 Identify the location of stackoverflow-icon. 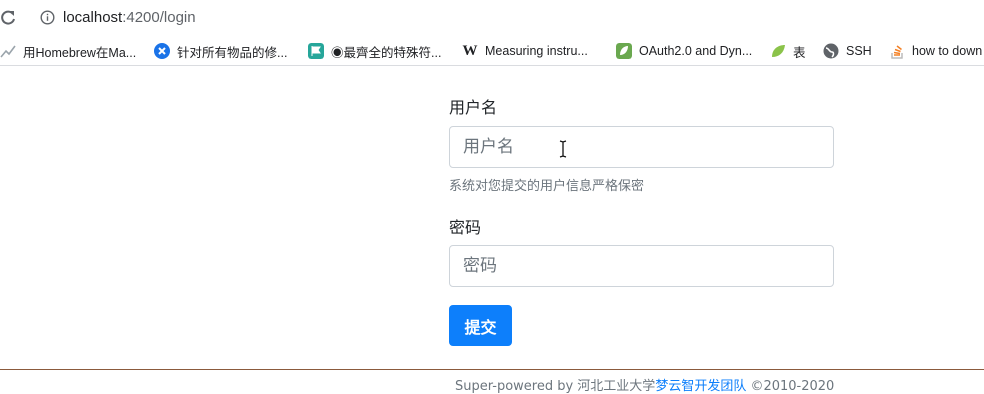
(897, 52).